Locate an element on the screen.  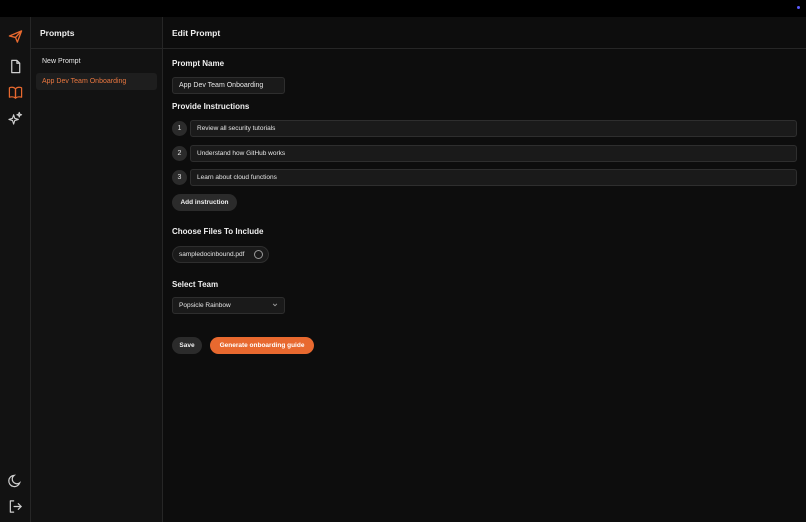
team-select: Popsicle Rainbow is located at coordinates (228, 305).